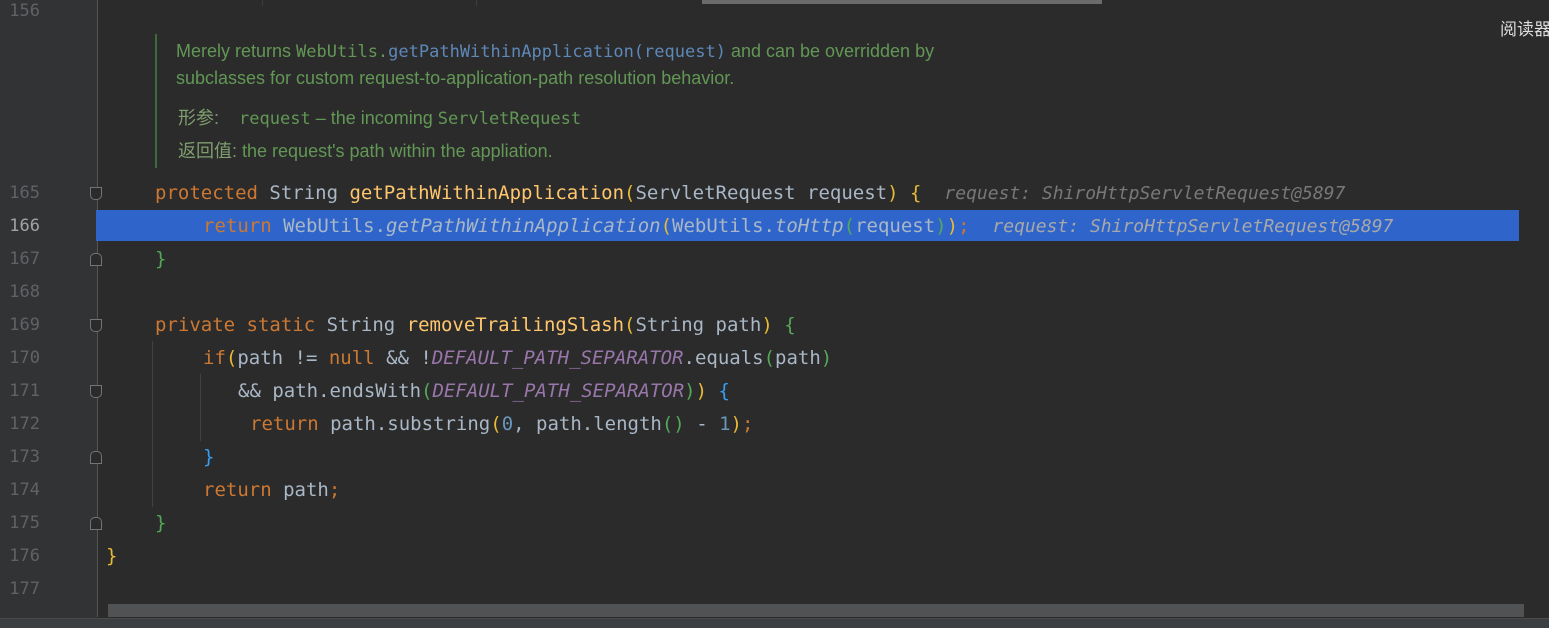  I want to click on line-number: 174, so click(24, 490).